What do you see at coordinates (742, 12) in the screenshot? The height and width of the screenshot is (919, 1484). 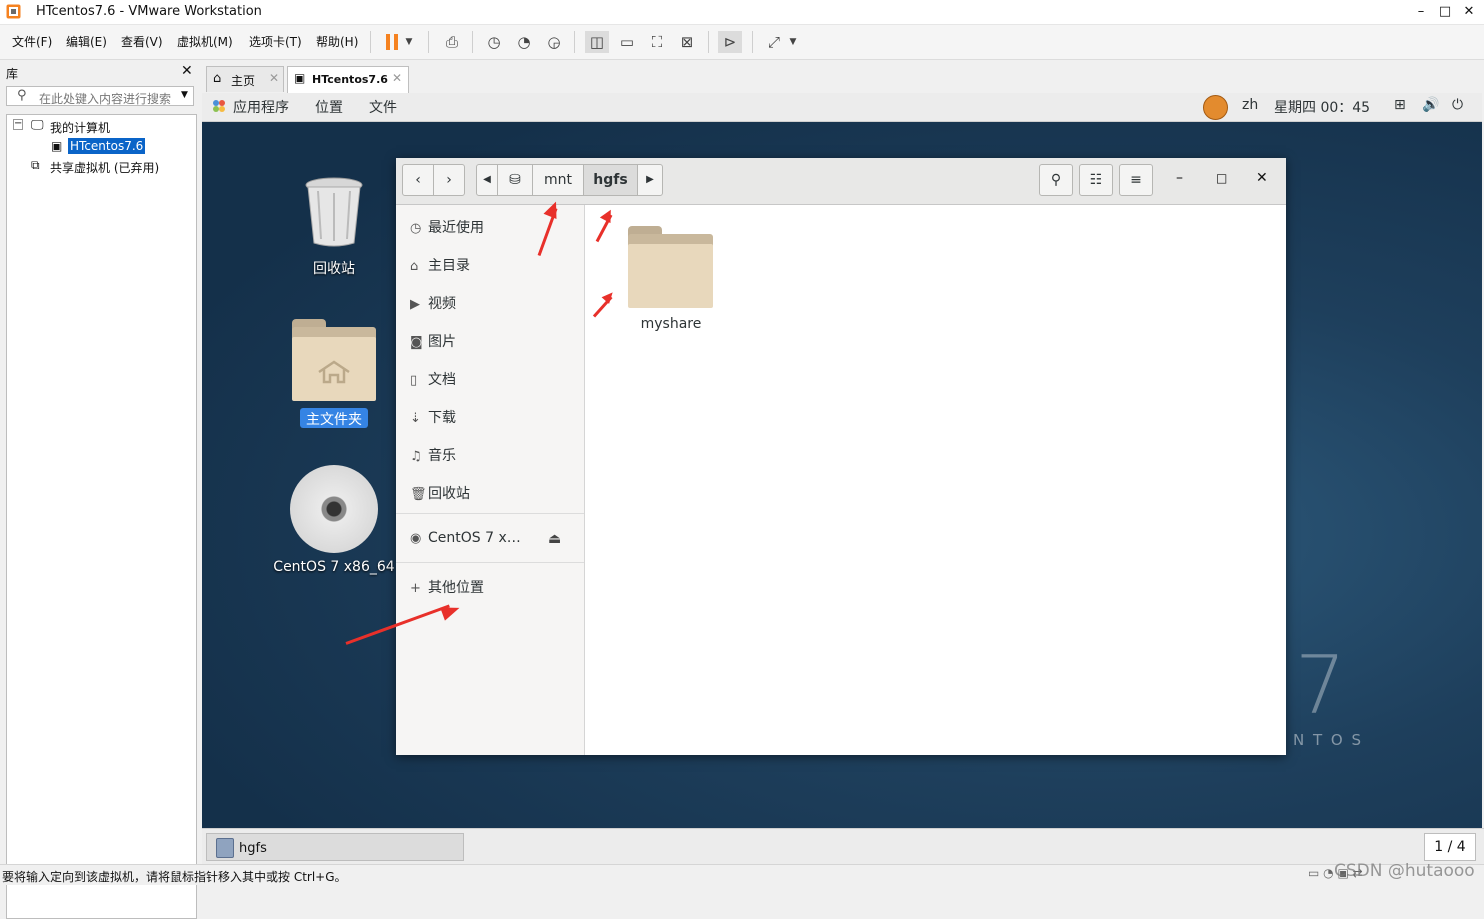 I see `window-title-bar: HTcentos7.6 - VMware Workstation – □ ✕` at bounding box center [742, 12].